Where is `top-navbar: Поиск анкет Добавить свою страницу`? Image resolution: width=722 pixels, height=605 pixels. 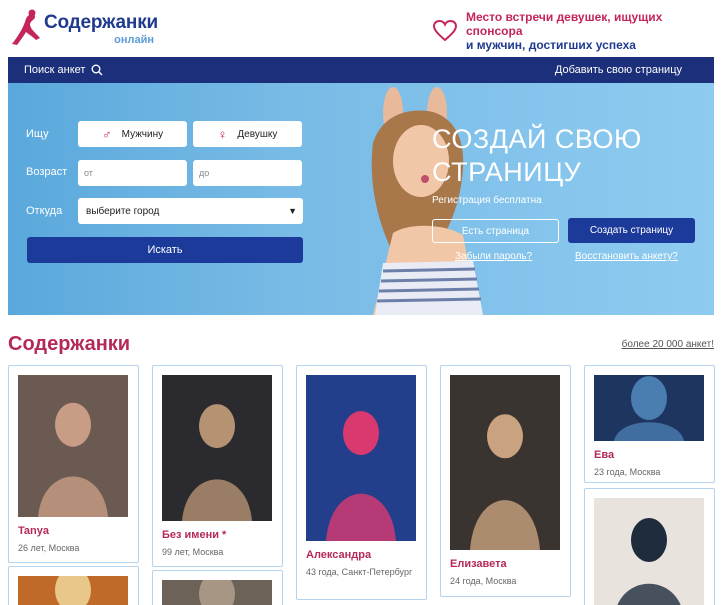
top-navbar: Поиск анкет Добавить свою страницу is located at coordinates (361, 70).